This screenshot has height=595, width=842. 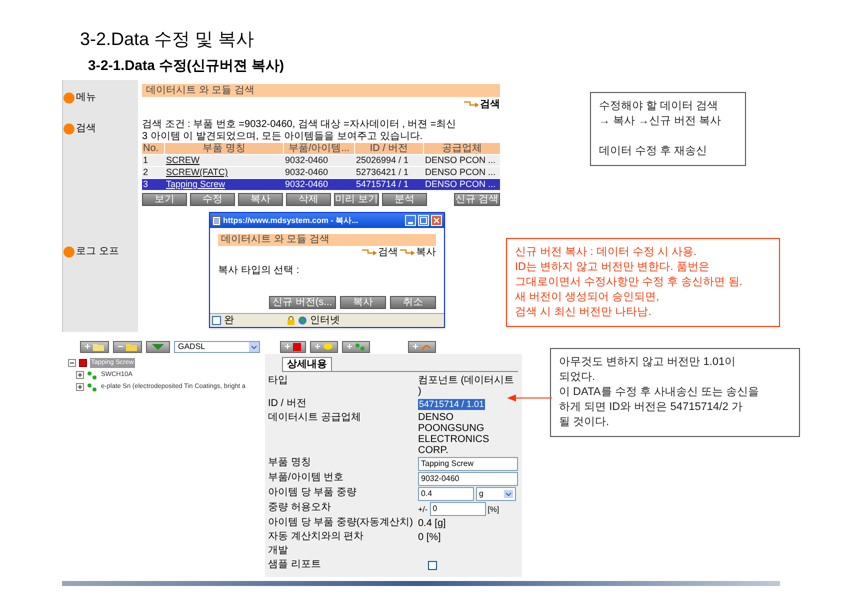 I want to click on table-cell-text: 3, so click(x=146, y=184).